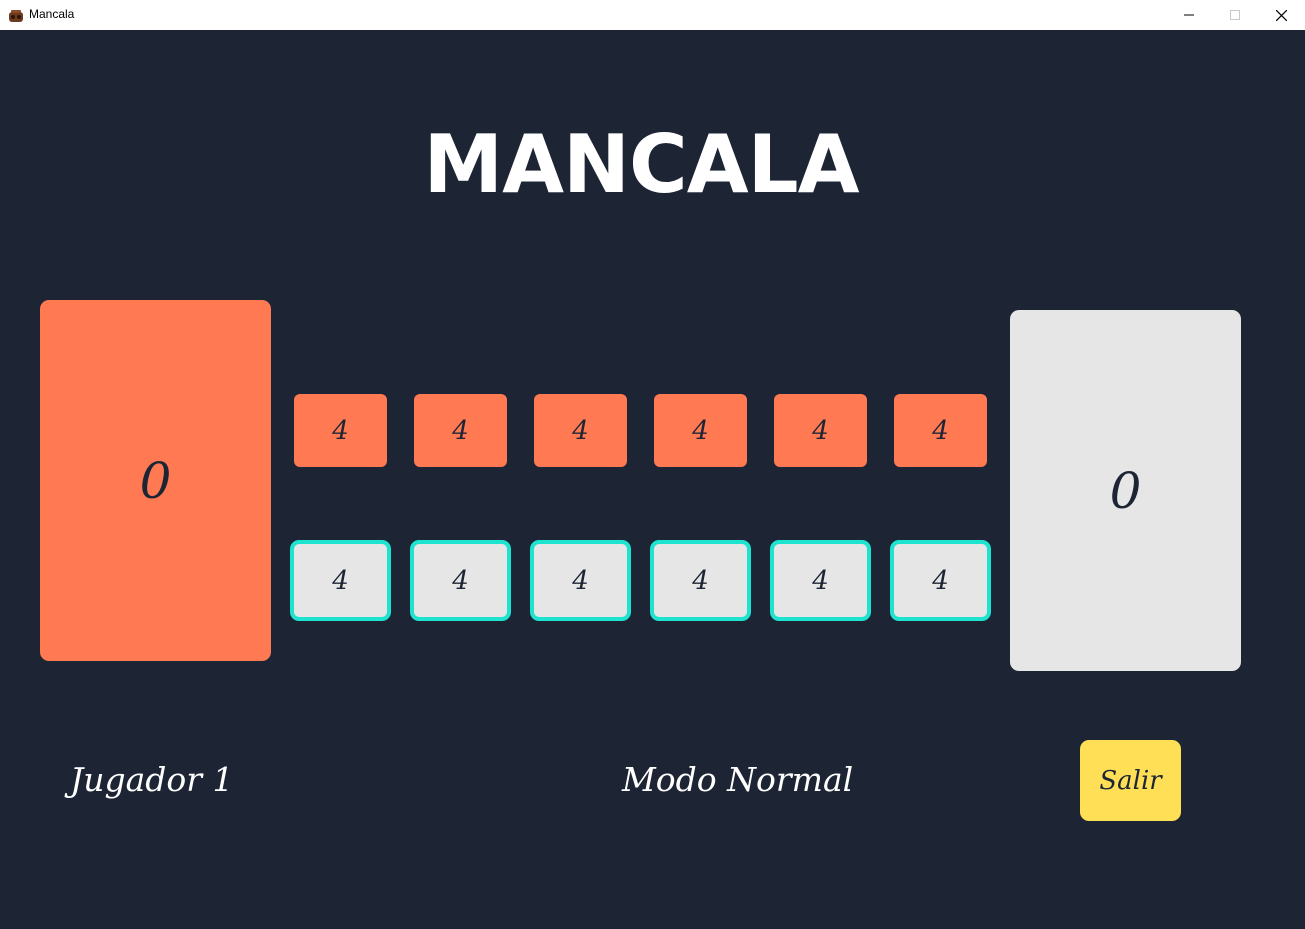 This screenshot has height=929, width=1305. Describe the element at coordinates (738, 779) in the screenshot. I see `game-mode-label: Modo Normal` at that location.